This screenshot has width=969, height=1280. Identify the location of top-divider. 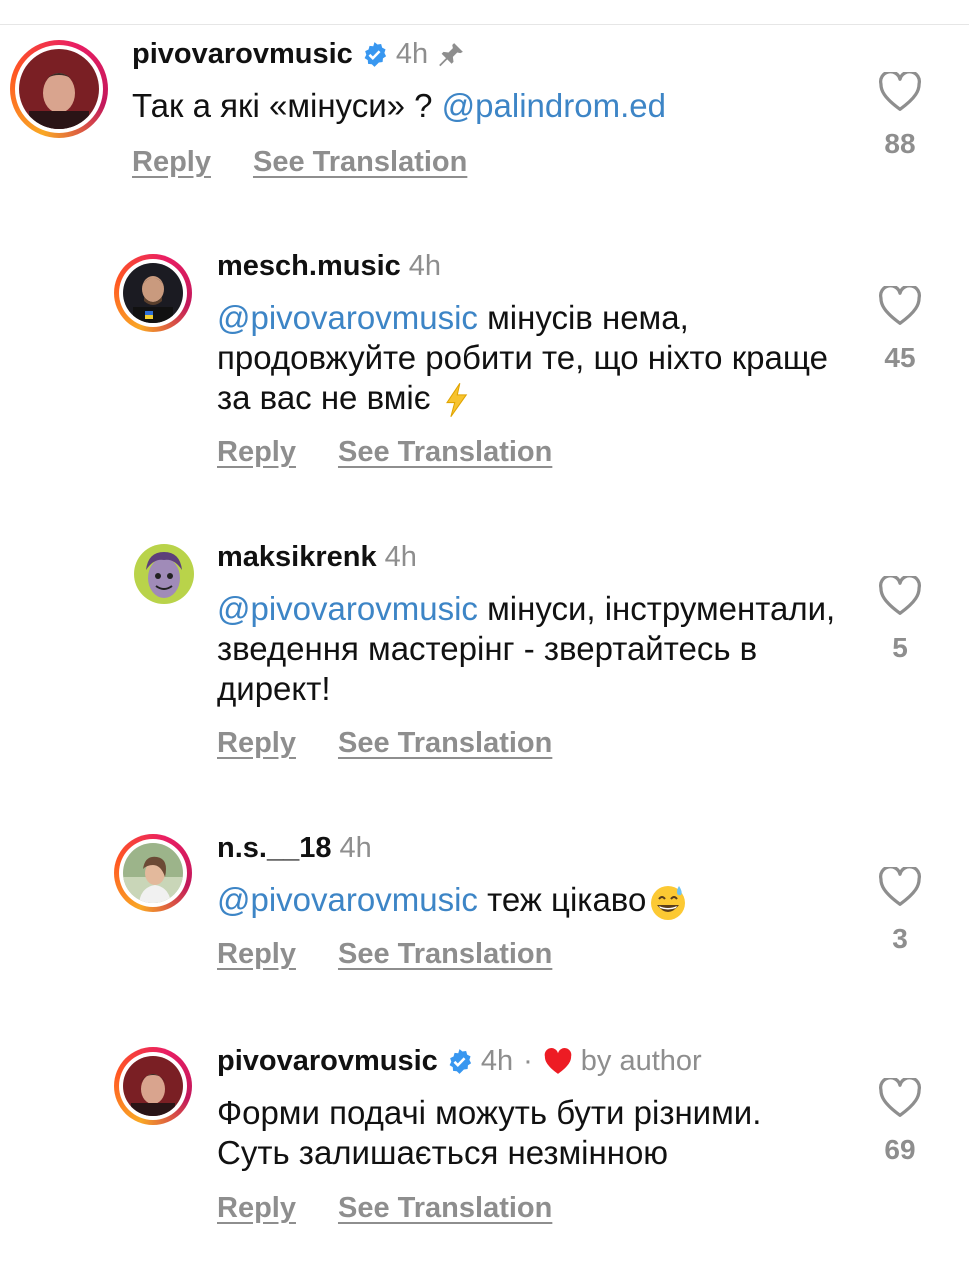
(484, 24).